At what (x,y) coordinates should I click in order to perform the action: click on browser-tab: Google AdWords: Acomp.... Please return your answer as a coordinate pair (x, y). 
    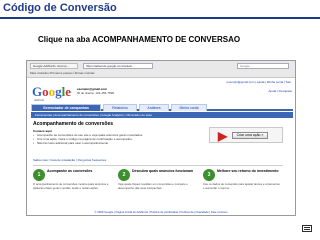
    Looking at the image, I should click on (54, 66).